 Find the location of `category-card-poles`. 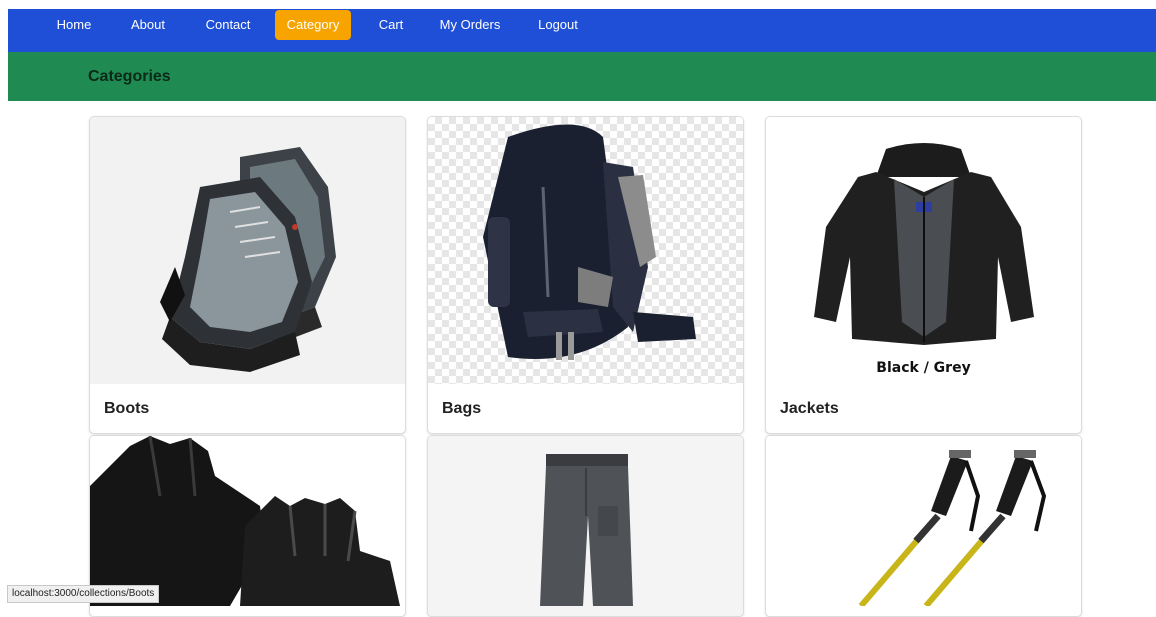

category-card-poles is located at coordinates (923, 526).